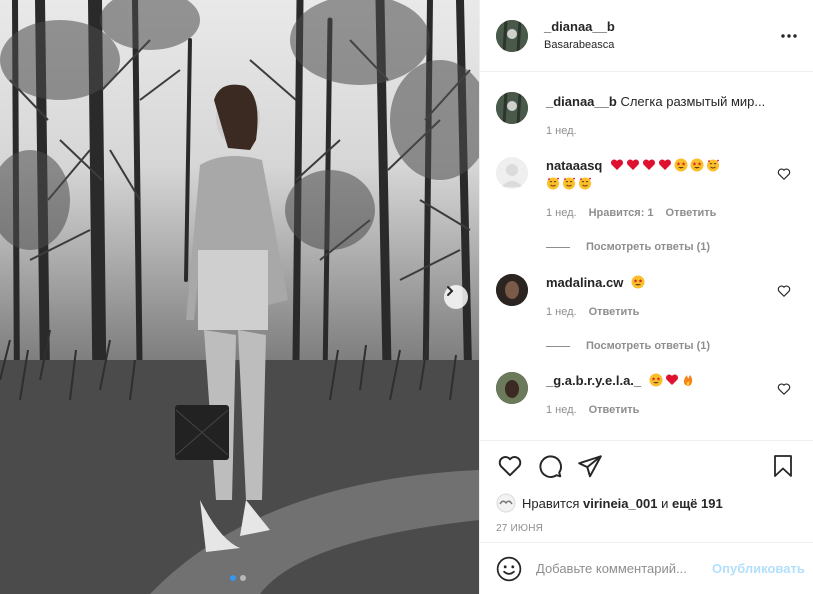 The height and width of the screenshot is (594, 813). What do you see at coordinates (646, 466) in the screenshot?
I see `action-icons` at bounding box center [646, 466].